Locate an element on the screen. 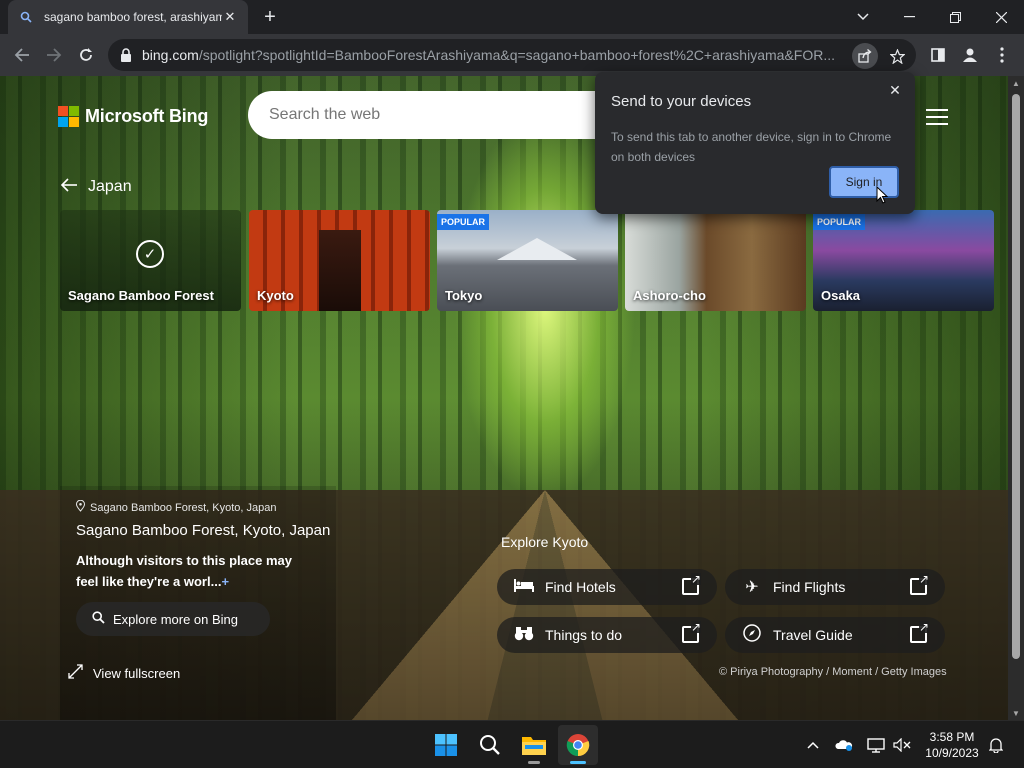 The image size is (1024, 768). bookmark-star-icon is located at coordinates (897, 56).